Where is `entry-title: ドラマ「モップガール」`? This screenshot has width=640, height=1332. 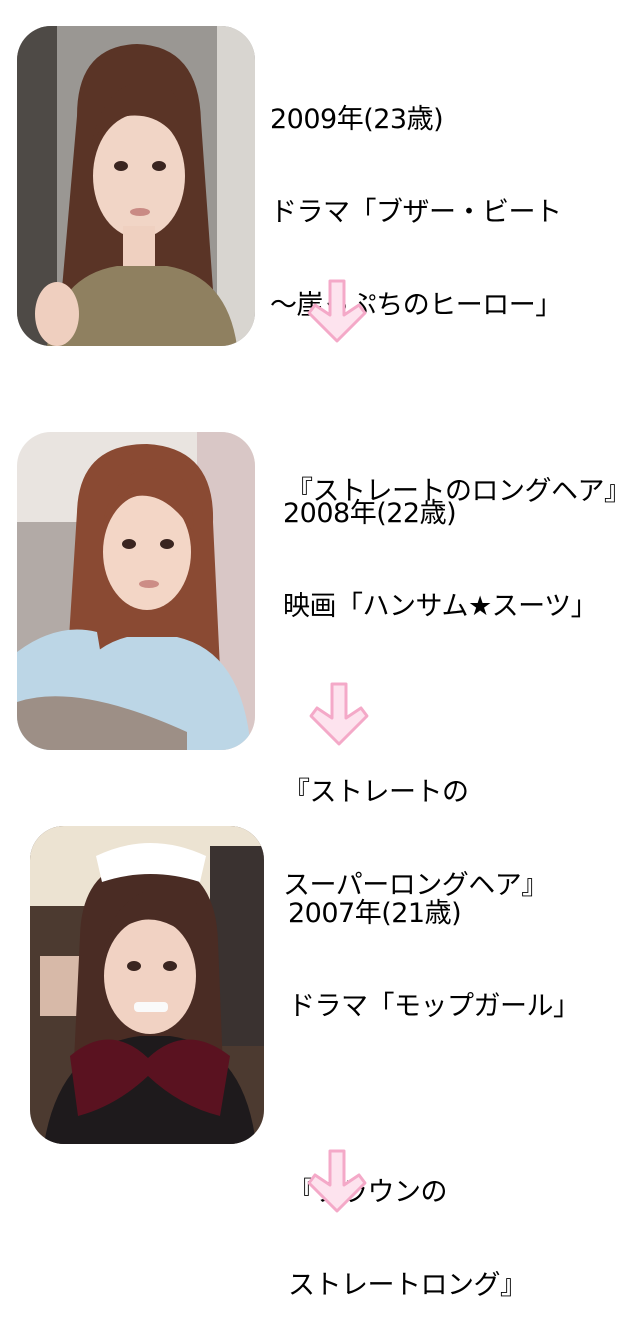 entry-title: ドラマ「モップガール」 is located at coordinates (434, 1006).